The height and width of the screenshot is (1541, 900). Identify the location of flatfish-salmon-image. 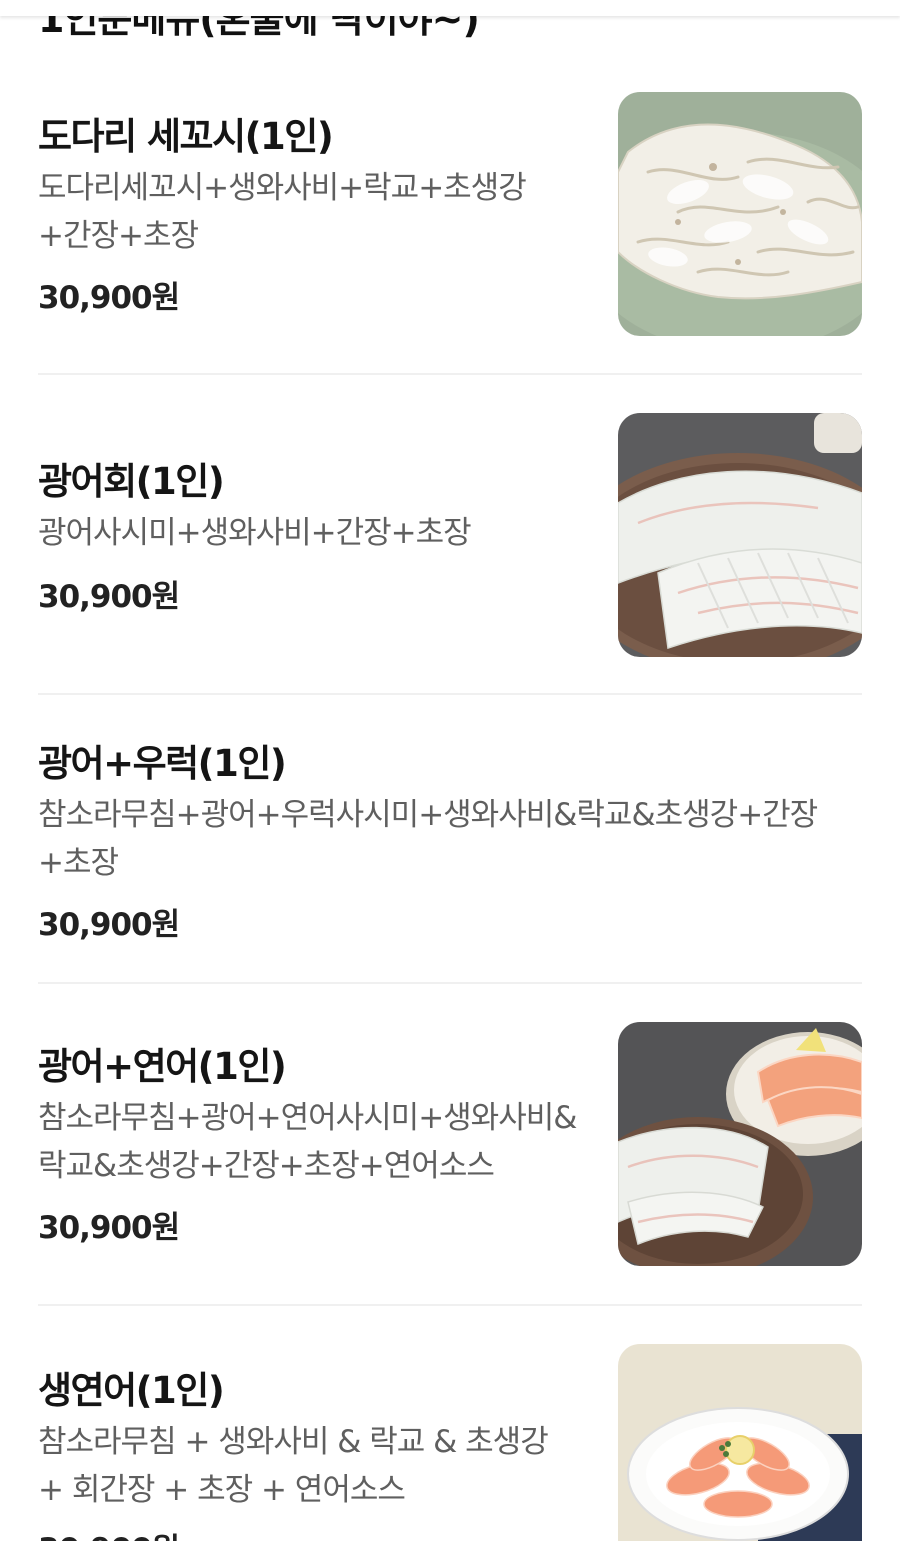
(740, 1144).